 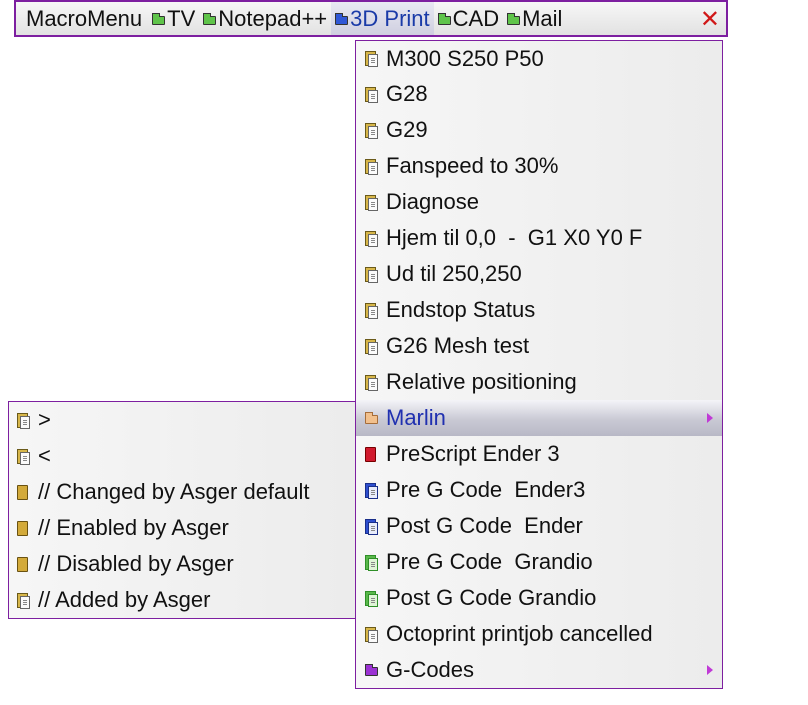 I want to click on menu-item-relative-positioning: Relative positioning, so click(x=539, y=382).